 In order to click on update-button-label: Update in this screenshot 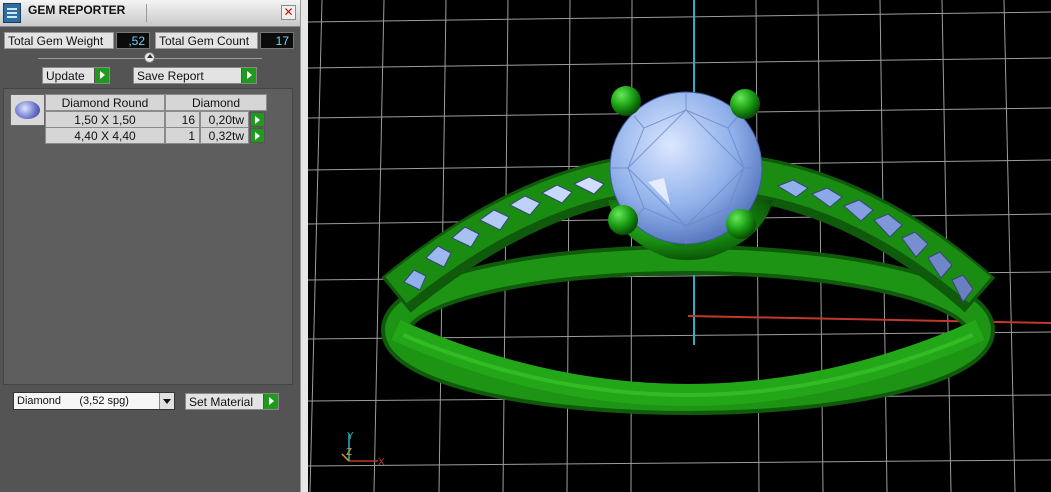, I will do `click(65, 76)`.